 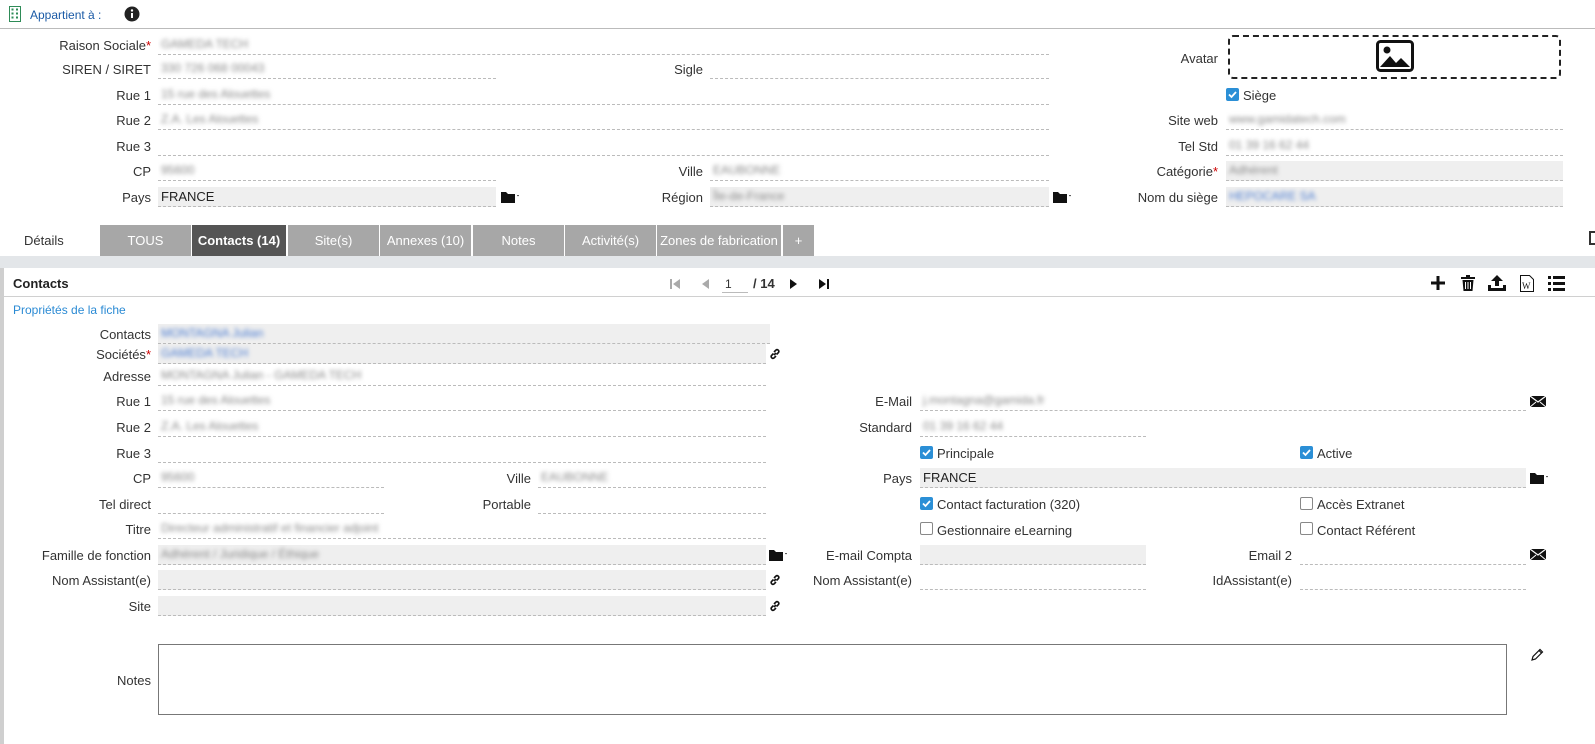 What do you see at coordinates (1592, 238) in the screenshot?
I see `collapse-icon` at bounding box center [1592, 238].